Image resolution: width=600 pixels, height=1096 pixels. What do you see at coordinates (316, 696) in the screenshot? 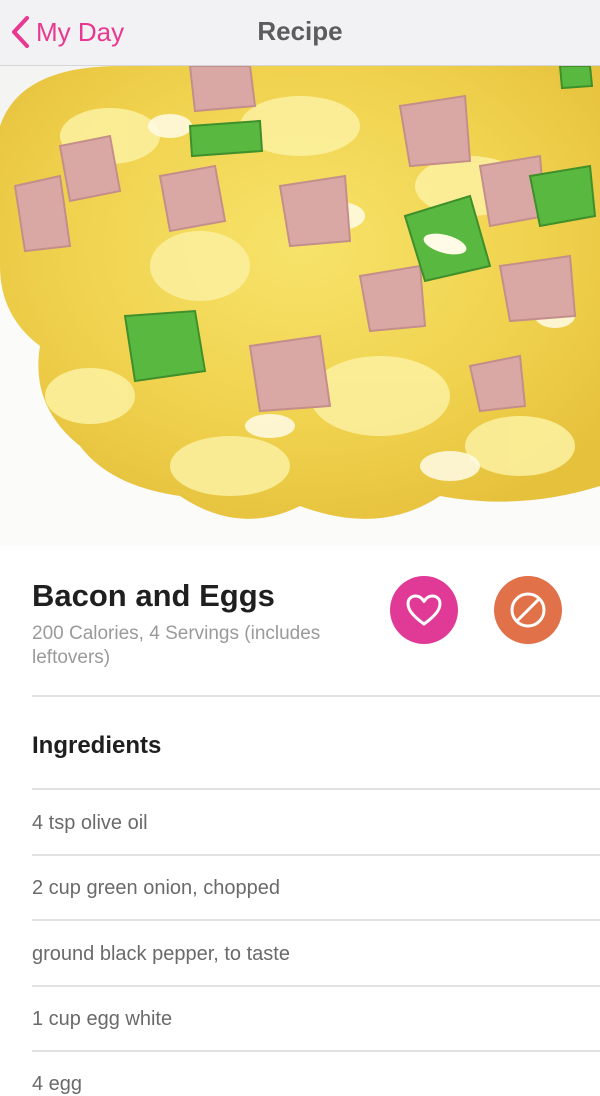
I see `divider` at bounding box center [316, 696].